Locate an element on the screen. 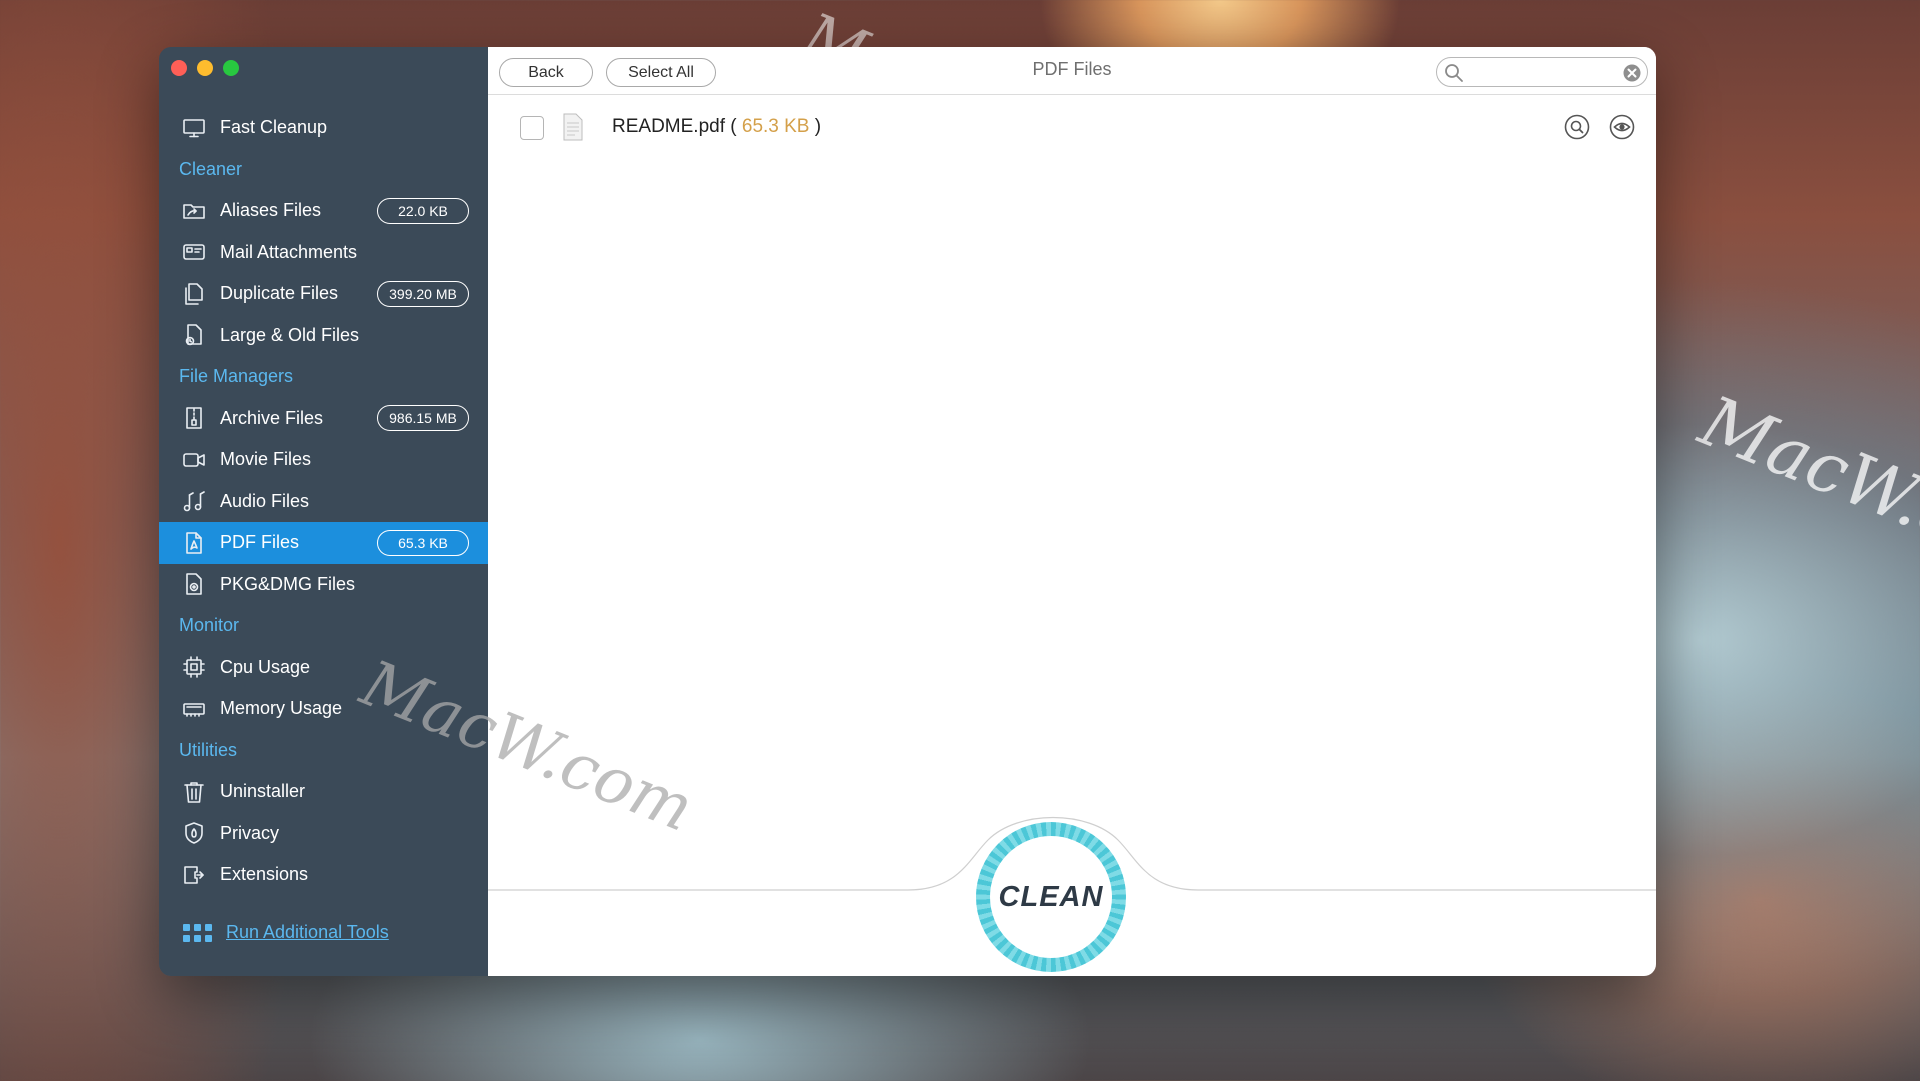 This screenshot has height=1081, width=1920. section-utilities: Utilities is located at coordinates (208, 749).